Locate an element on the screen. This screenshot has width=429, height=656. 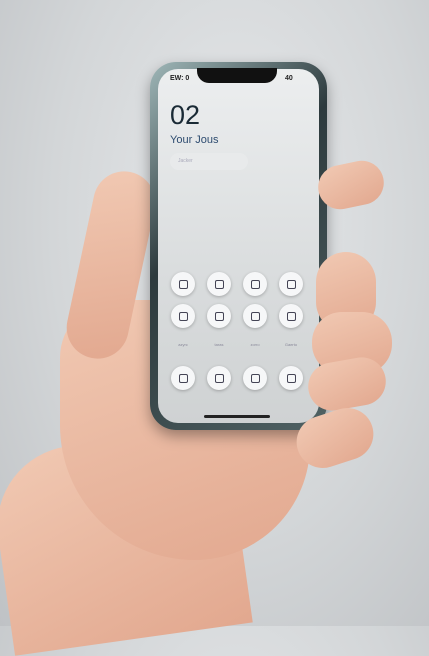
home-indicator is located at coordinates (237, 416).